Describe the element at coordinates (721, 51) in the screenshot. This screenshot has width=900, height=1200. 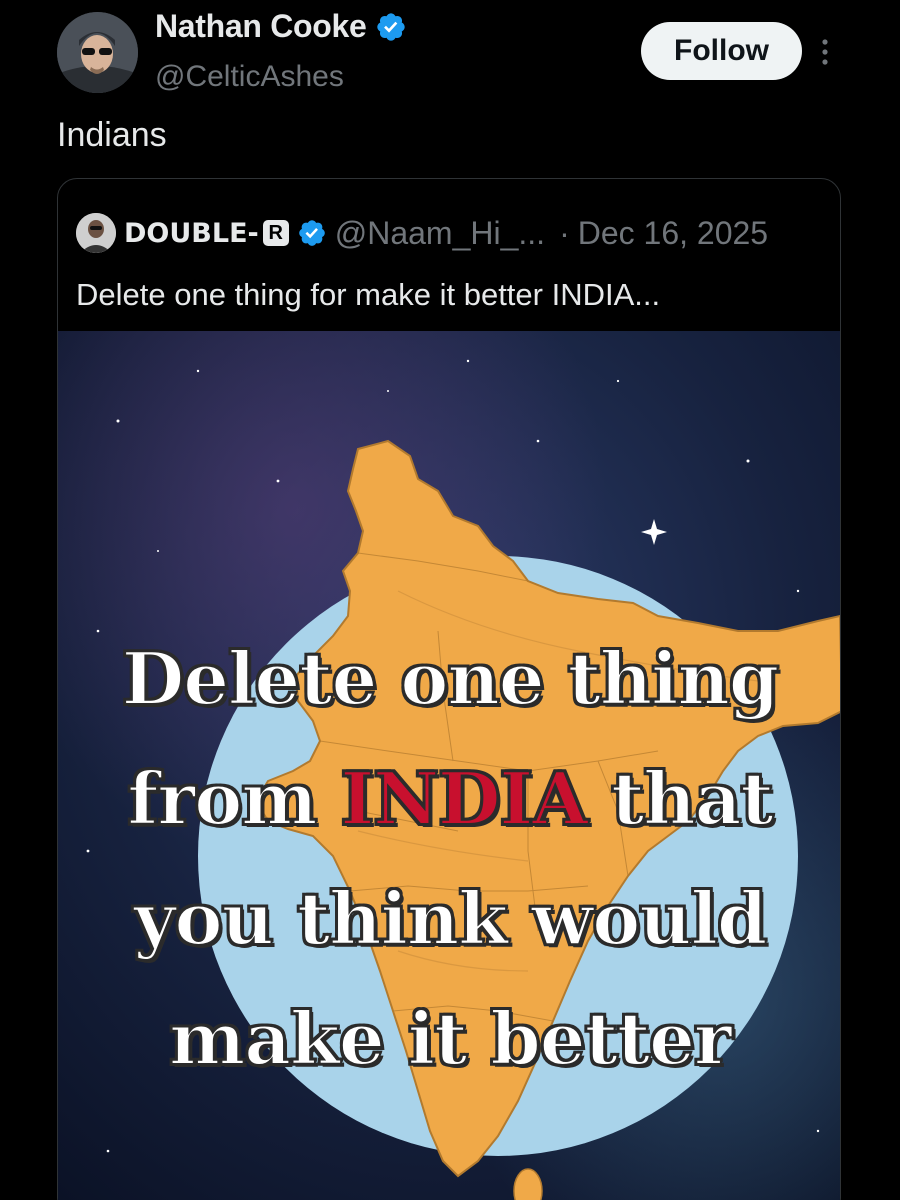
I see `follow-button: Follow` at that location.